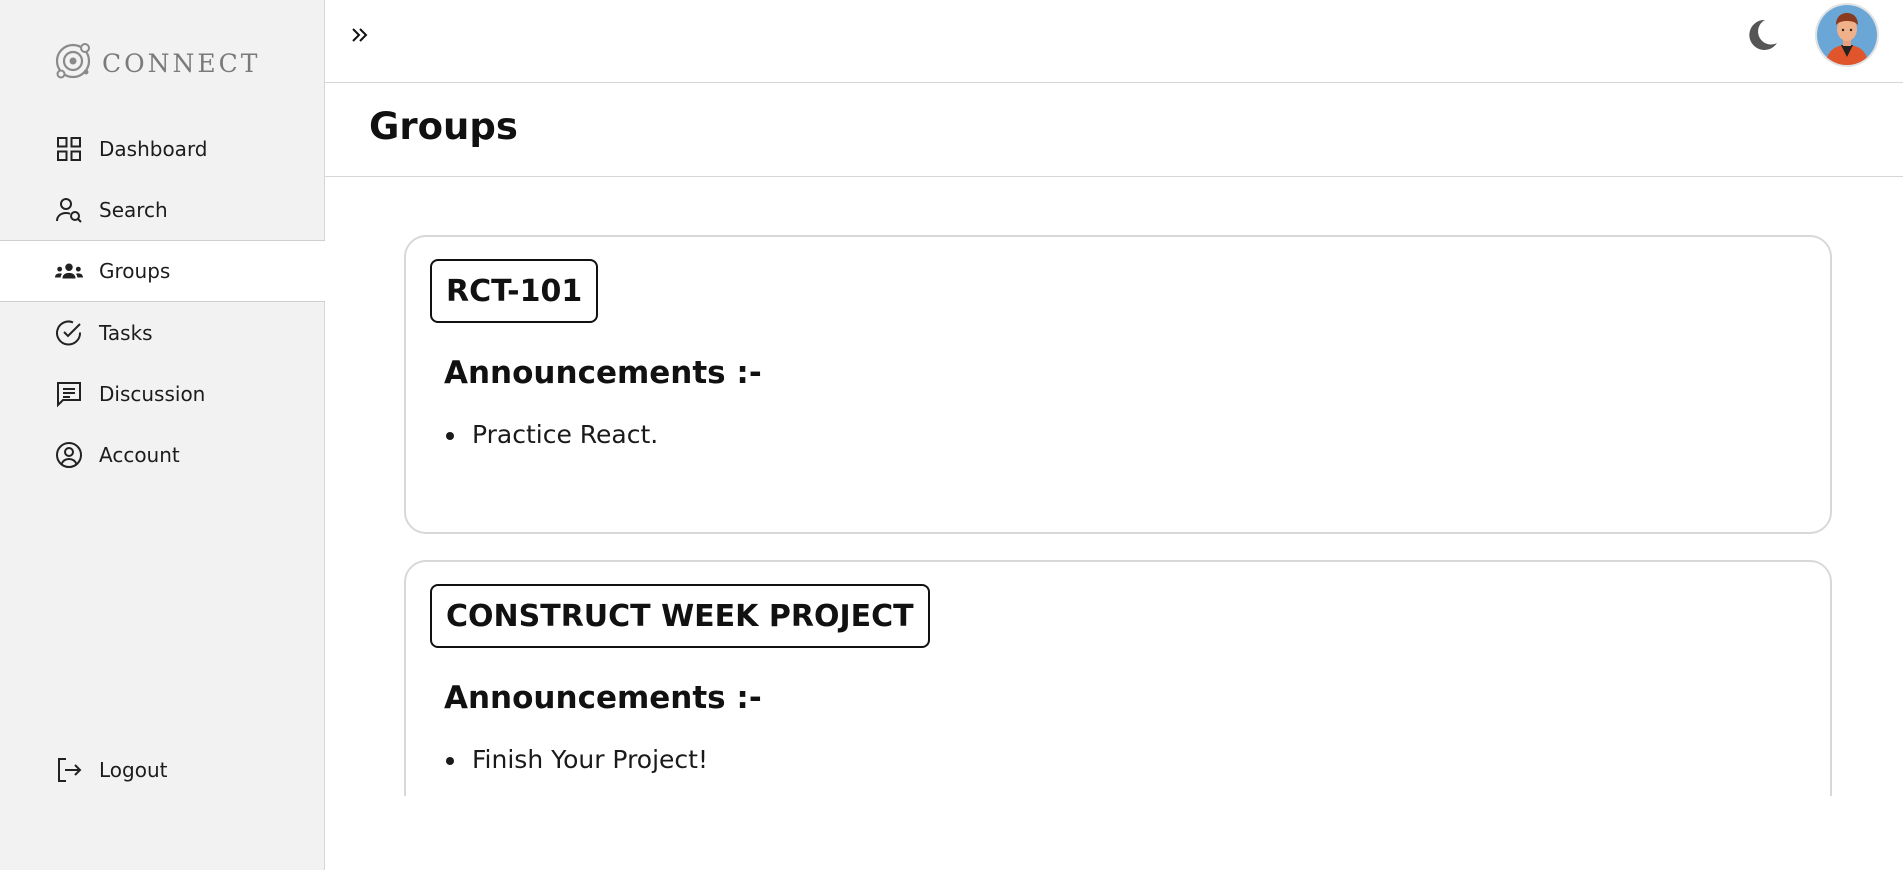  I want to click on sidebar-item-label: Dashboard, so click(153, 148).